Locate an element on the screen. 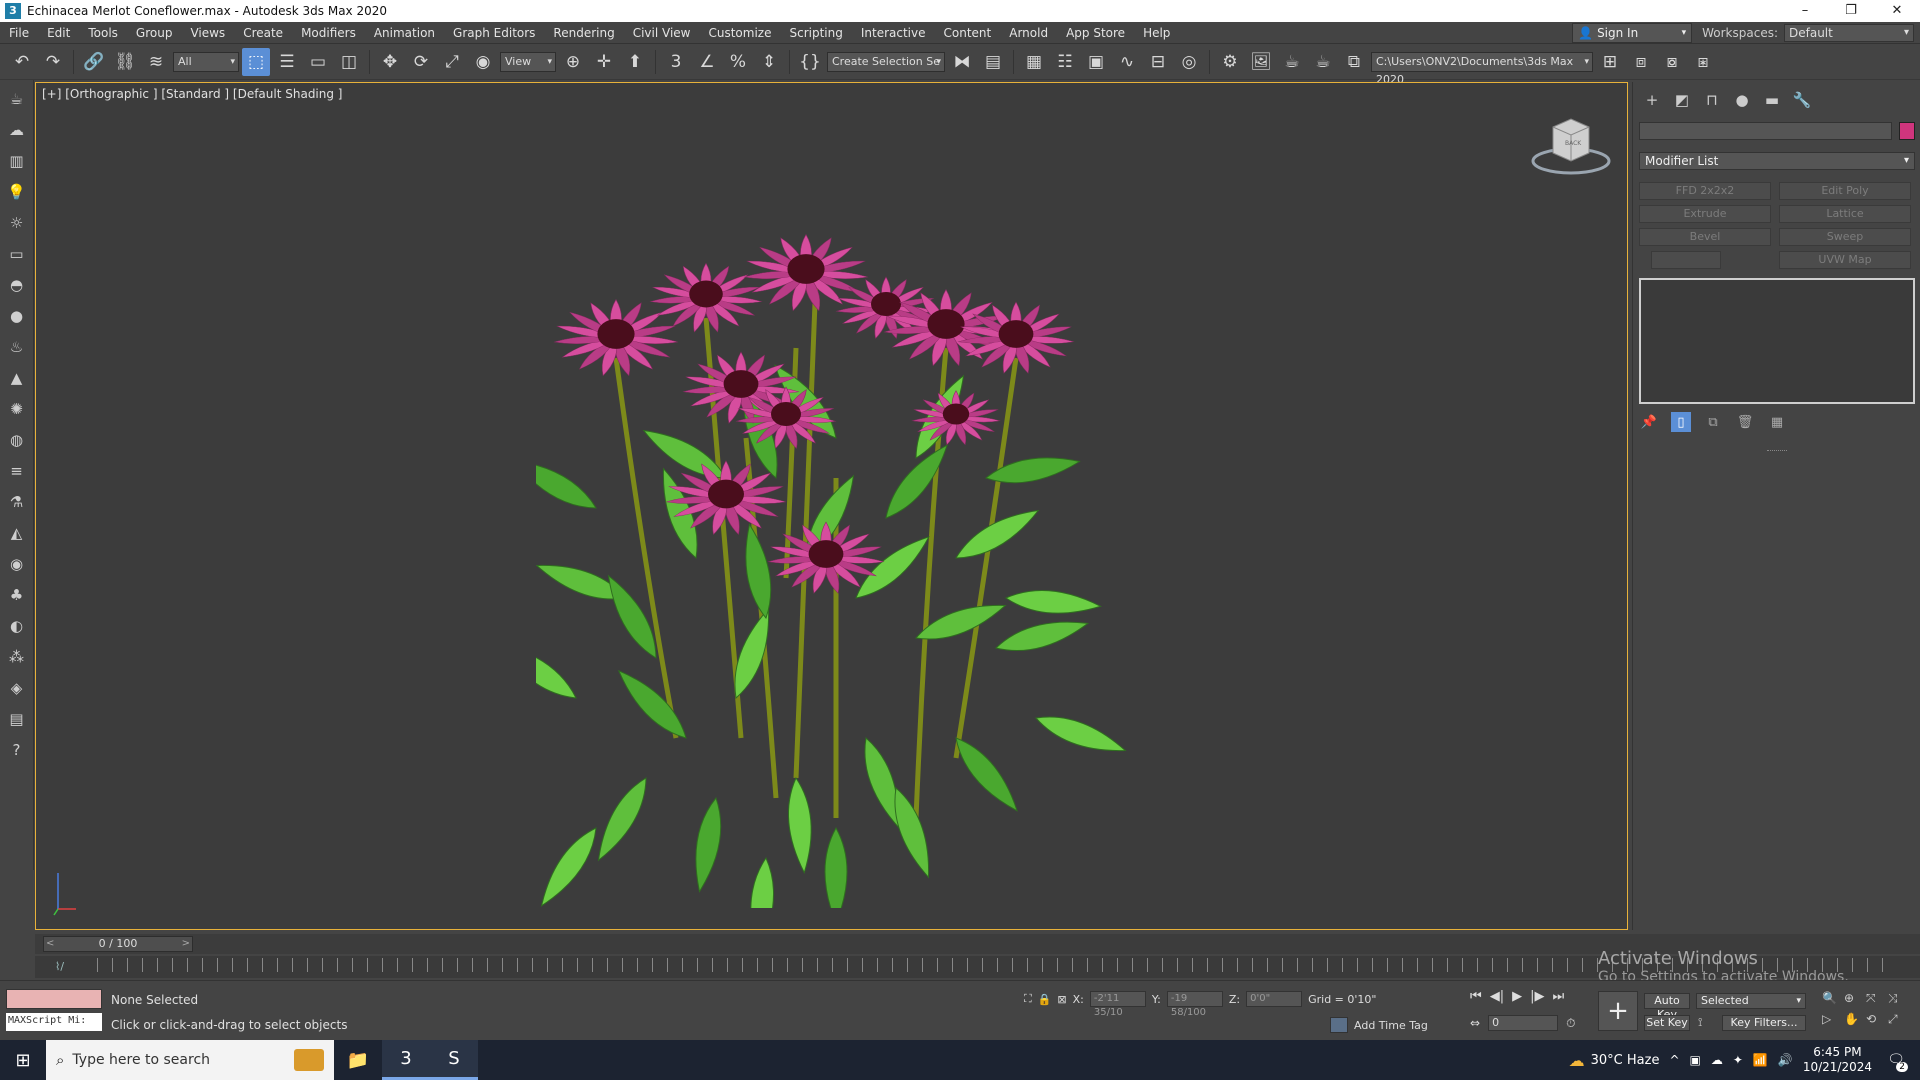 This screenshot has width=1920, height=1080. rotate-icon: ⟳ is located at coordinates (421, 62).